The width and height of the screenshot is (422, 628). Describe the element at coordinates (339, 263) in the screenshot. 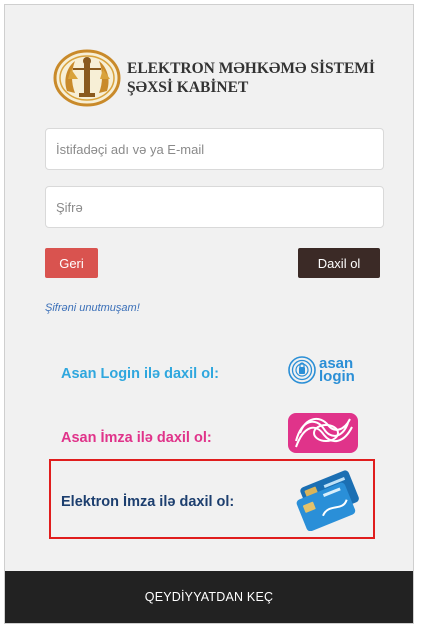

I see `login-button: Daxil ol` at that location.